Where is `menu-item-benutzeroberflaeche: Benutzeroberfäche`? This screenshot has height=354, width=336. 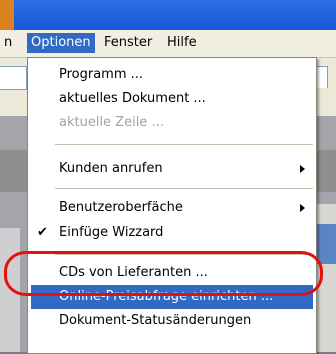 menu-item-benutzeroberflaeche: Benutzeroberfäche is located at coordinates (172, 208).